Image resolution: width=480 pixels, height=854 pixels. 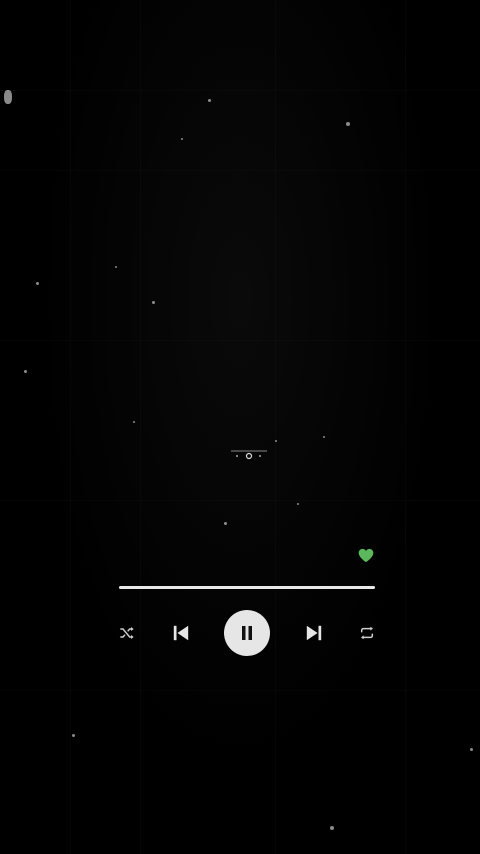 I want to click on pause-icon, so click(x=247, y=633).